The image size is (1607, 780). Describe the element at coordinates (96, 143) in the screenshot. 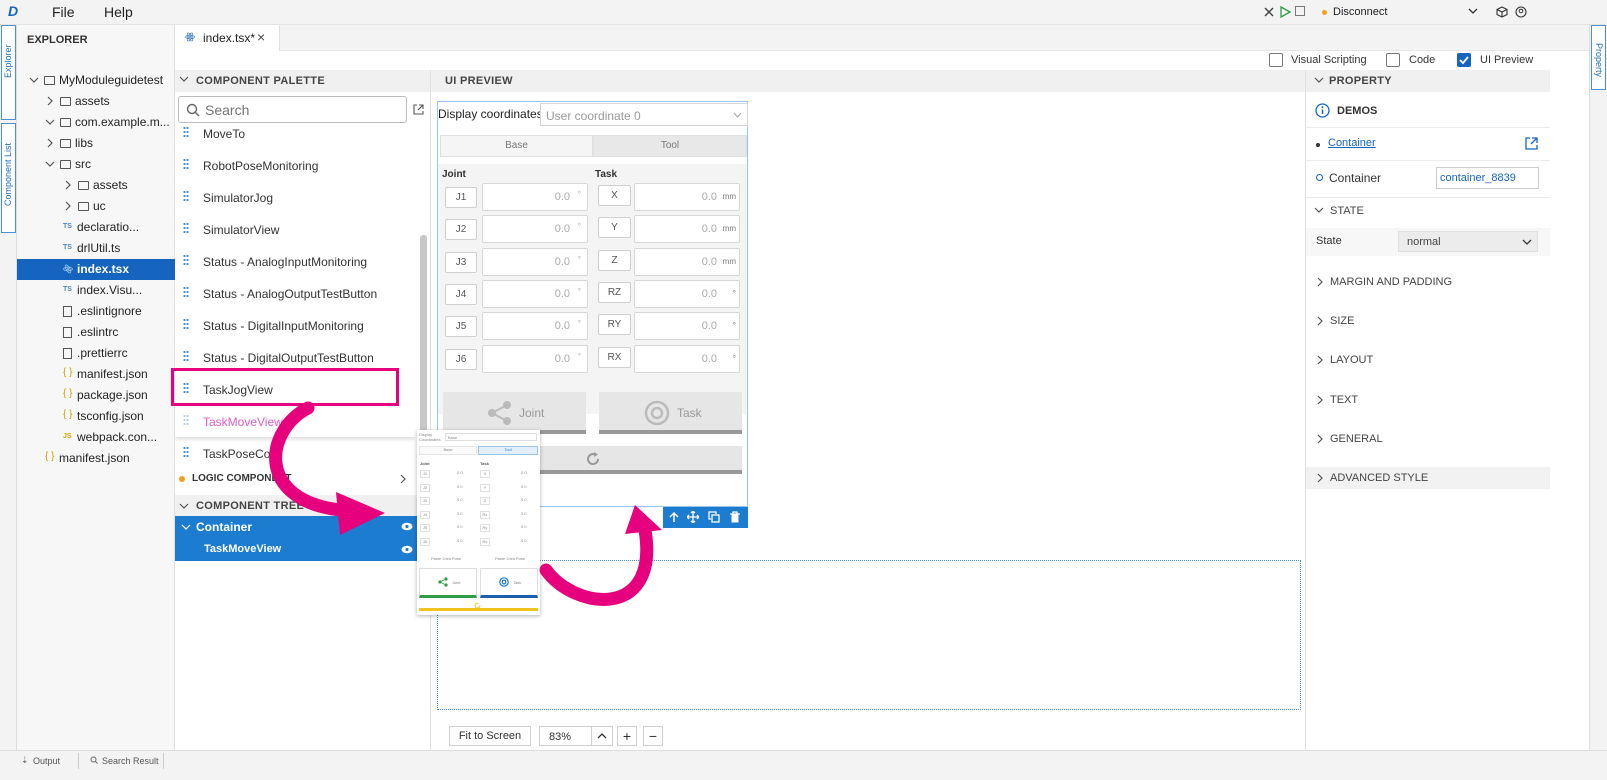

I see `explorer-item: libs` at that location.